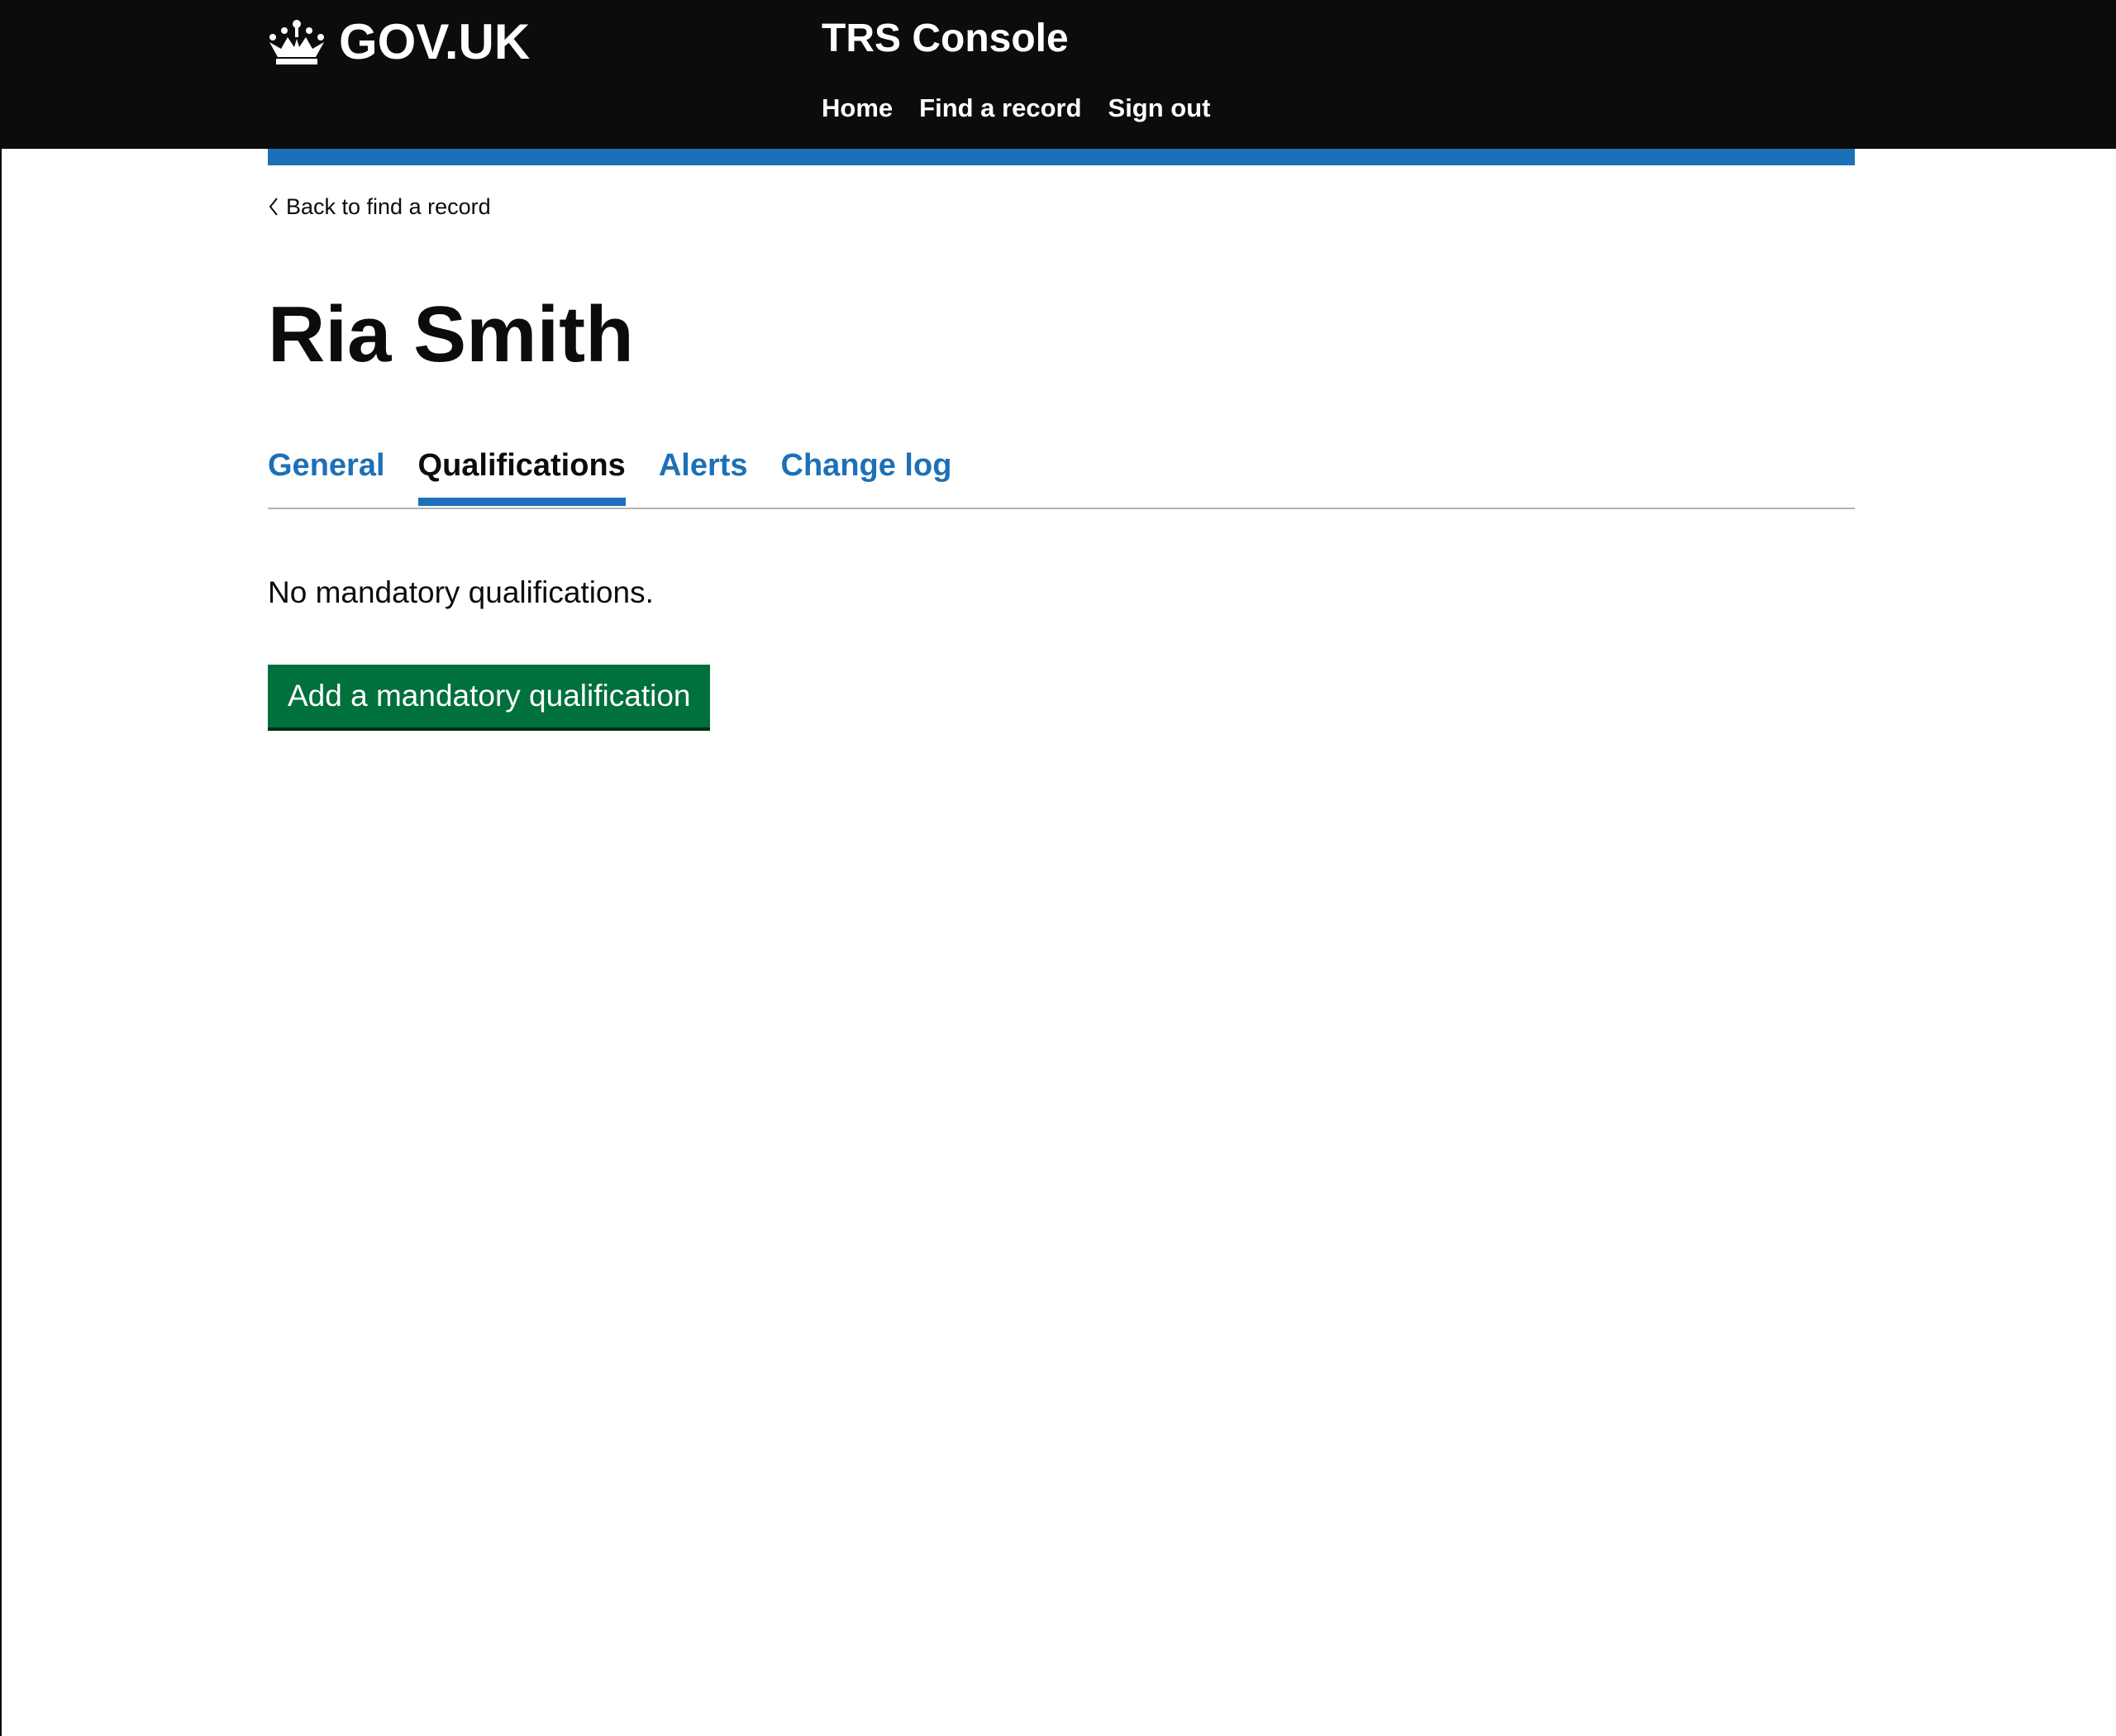 The height and width of the screenshot is (1736, 2116). Describe the element at coordinates (296, 42) in the screenshot. I see `crown-icon` at that location.